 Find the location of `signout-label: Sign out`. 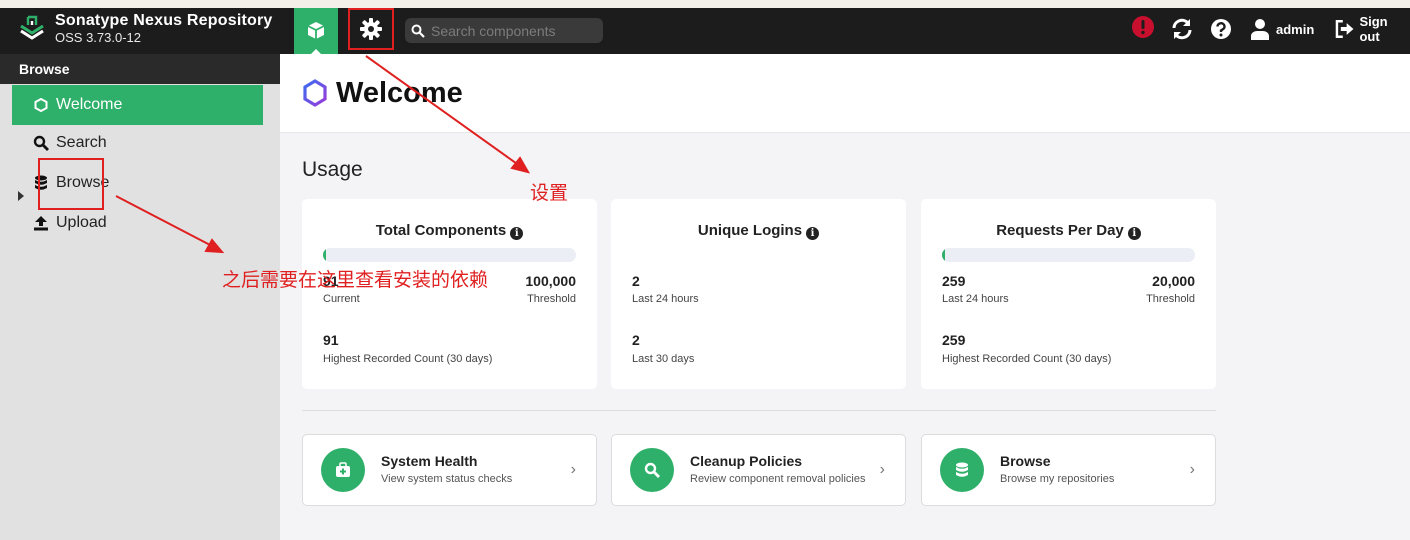

signout-label: Sign out is located at coordinates (1373, 29).